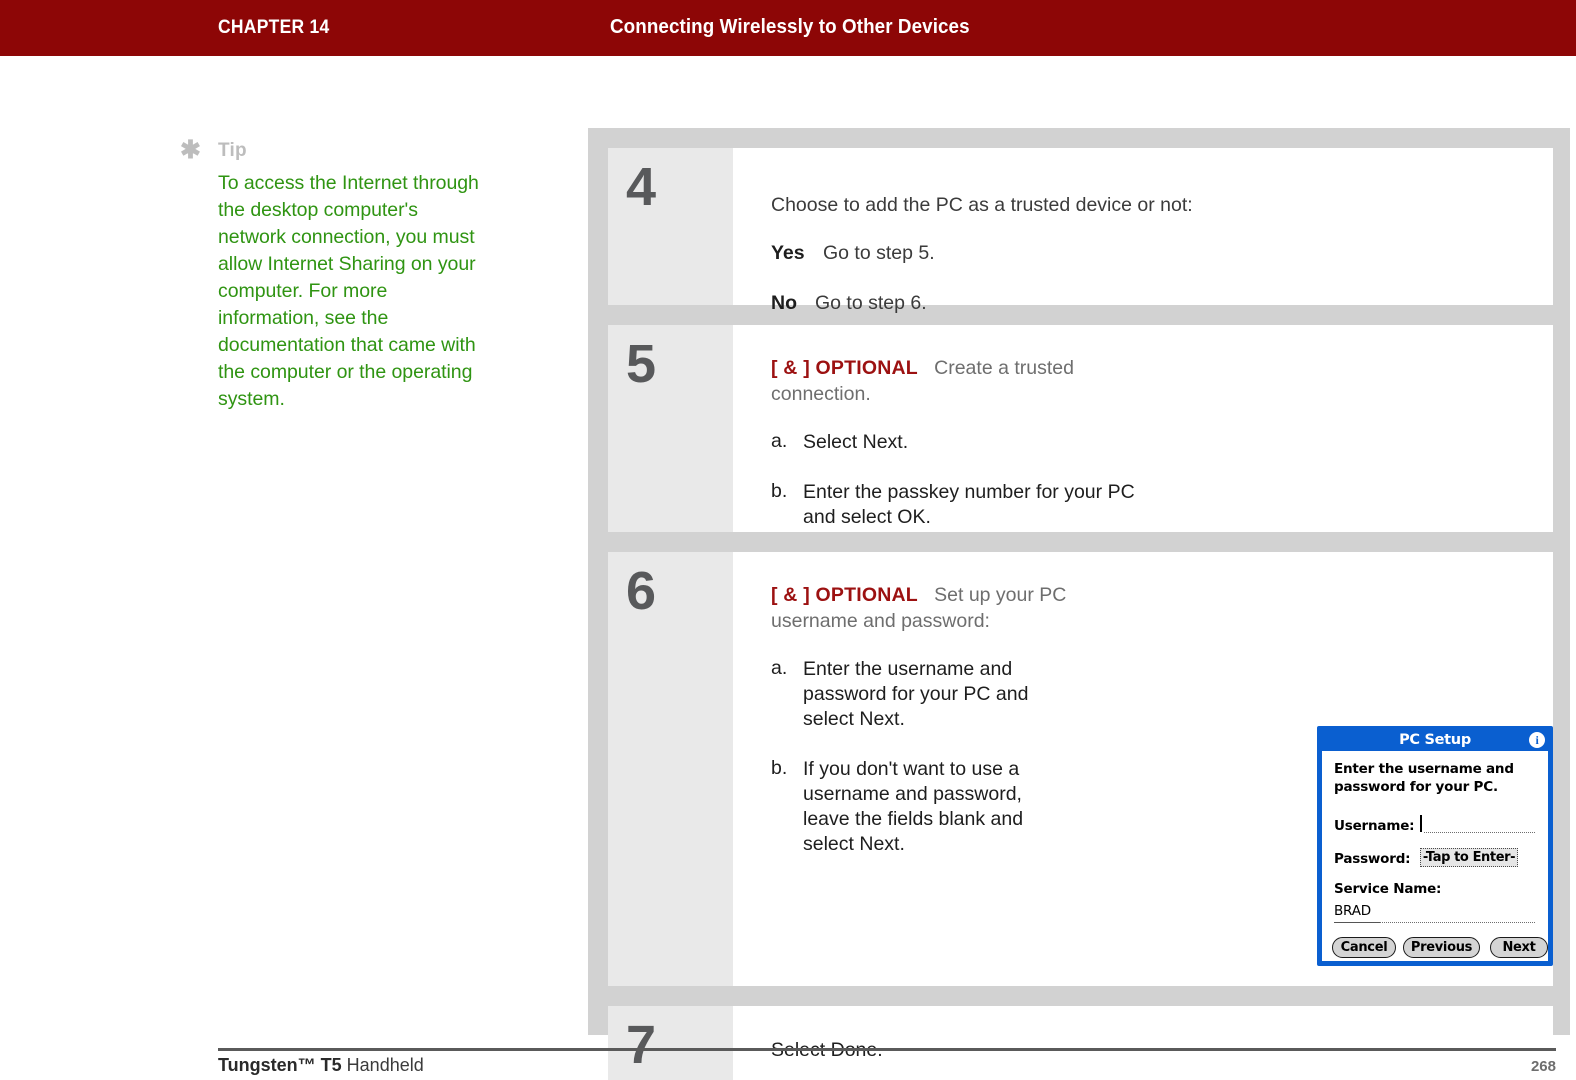 This screenshot has width=1576, height=1080. I want to click on step-number-cell: 7, so click(670, 1043).